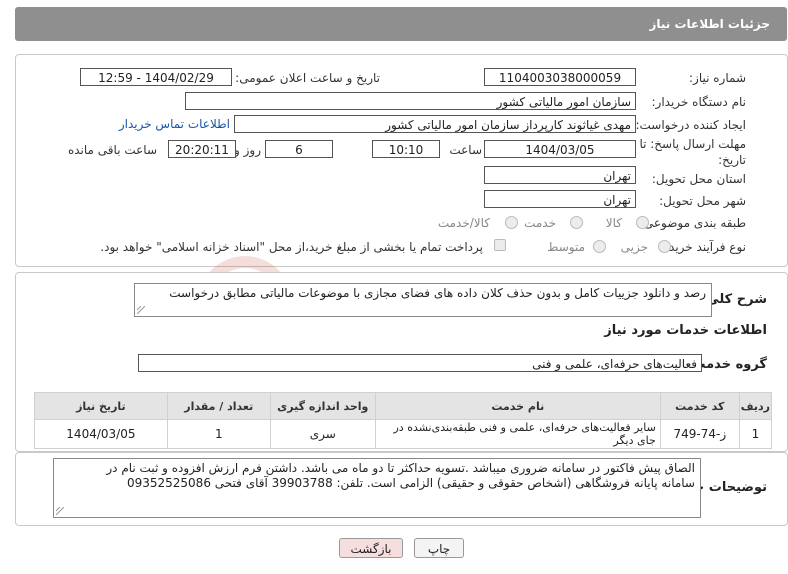  Describe the element at coordinates (517, 406) in the screenshot. I see `col-name: نام خدمت` at that location.